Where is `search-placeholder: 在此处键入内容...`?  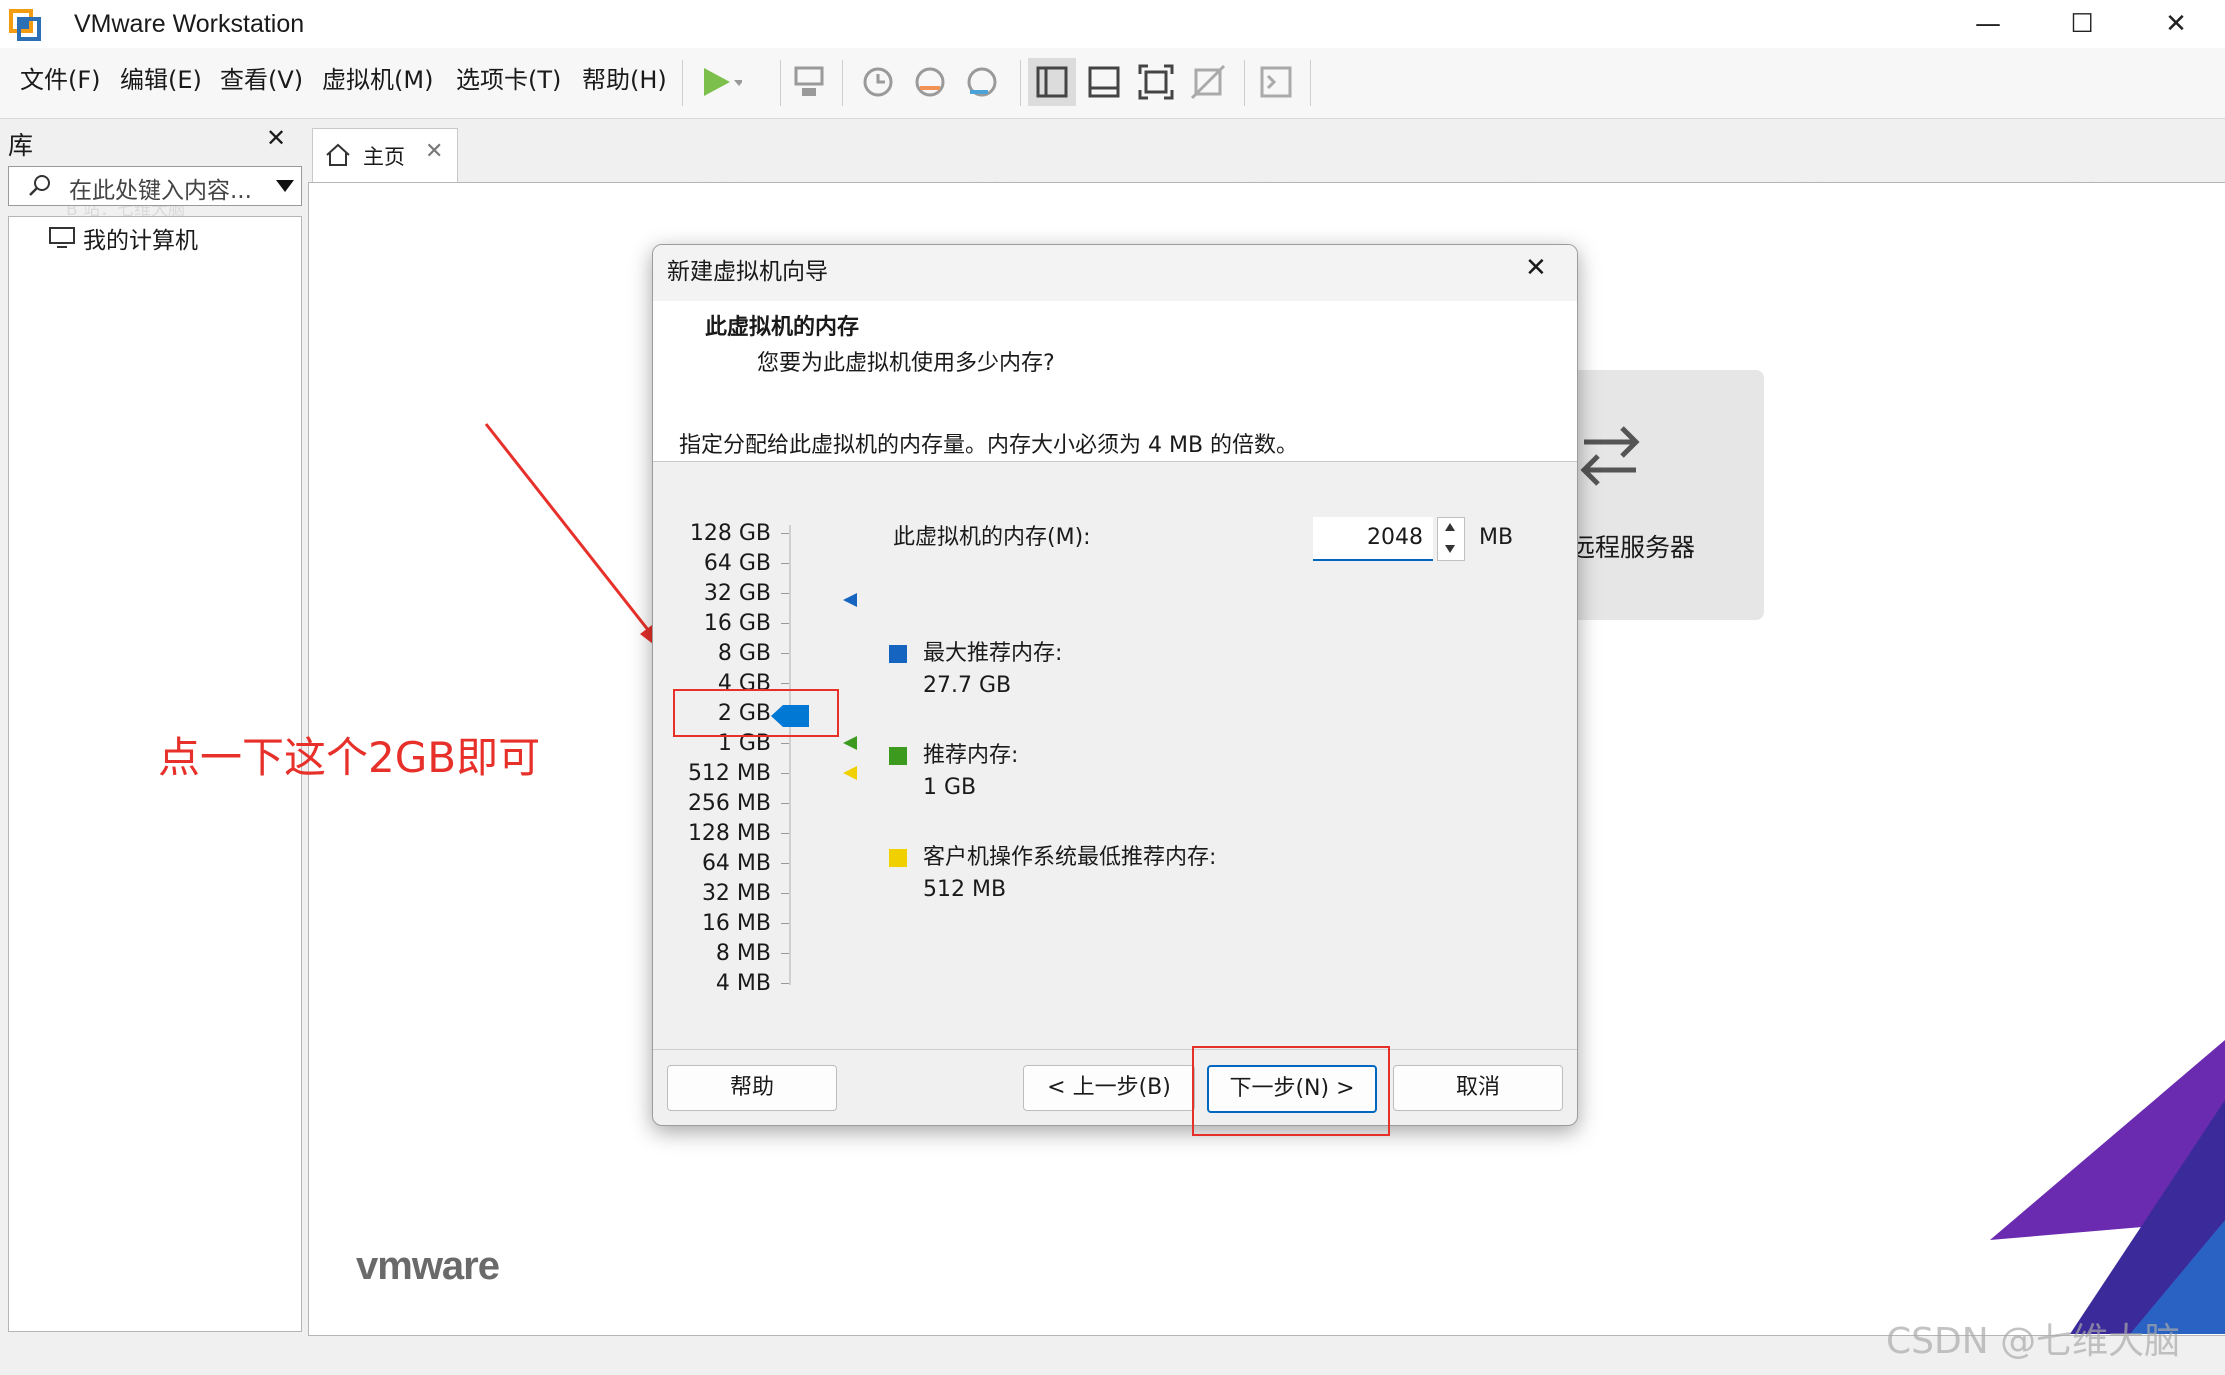
search-placeholder: 在此处键入内容... is located at coordinates (160, 191).